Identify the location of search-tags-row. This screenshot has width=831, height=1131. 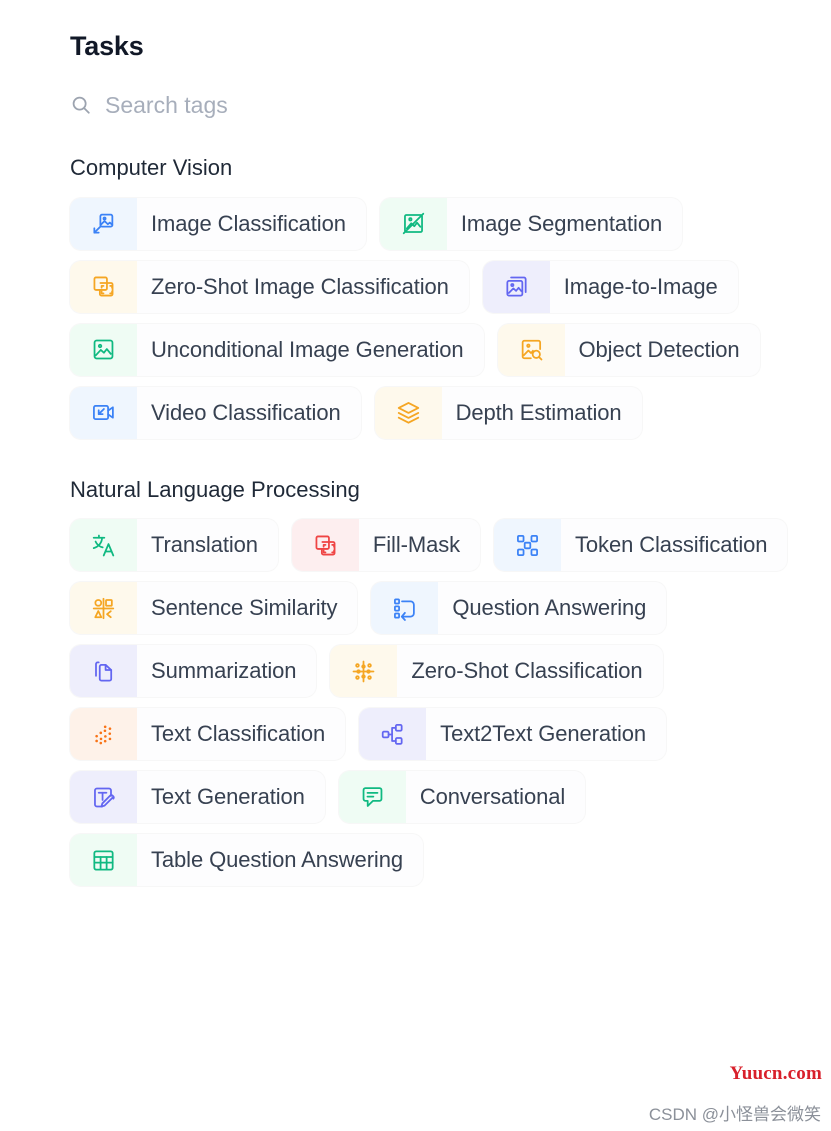
(440, 105).